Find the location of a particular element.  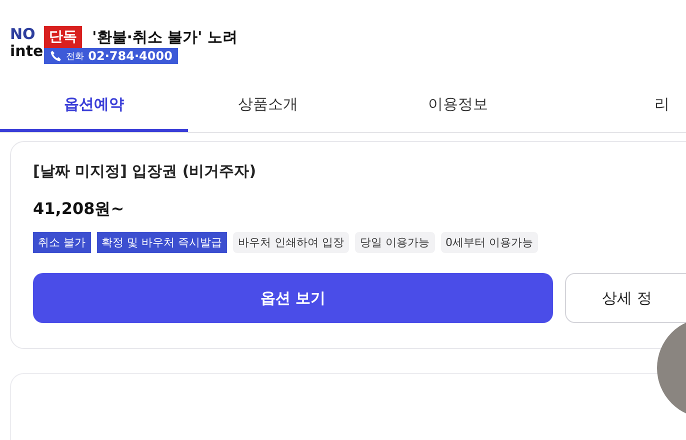

view-options-button: 옵션 보기 is located at coordinates (293, 298).